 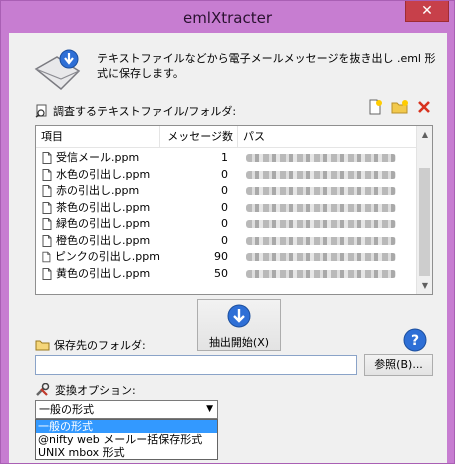 I want to click on close-button: ✕, so click(x=427, y=11).